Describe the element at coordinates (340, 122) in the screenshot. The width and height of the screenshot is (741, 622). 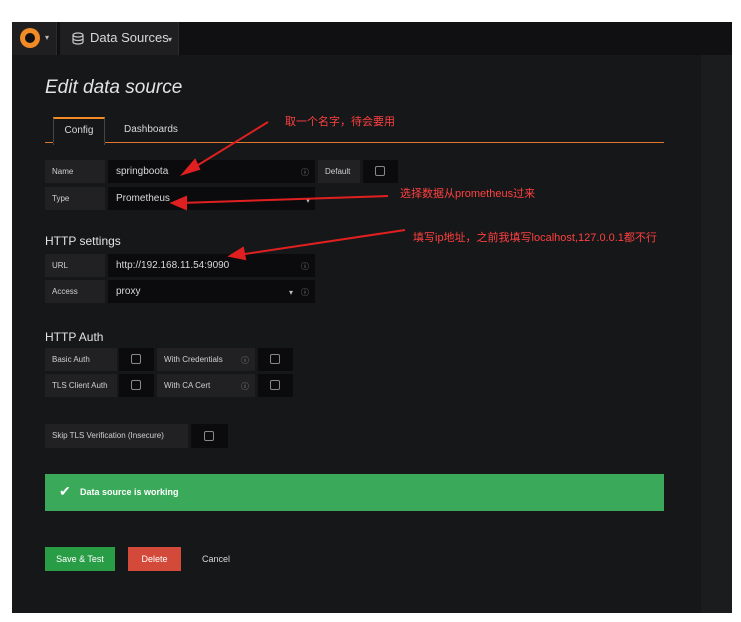
I see `name-annotation: 取一个名字，待会要用` at that location.